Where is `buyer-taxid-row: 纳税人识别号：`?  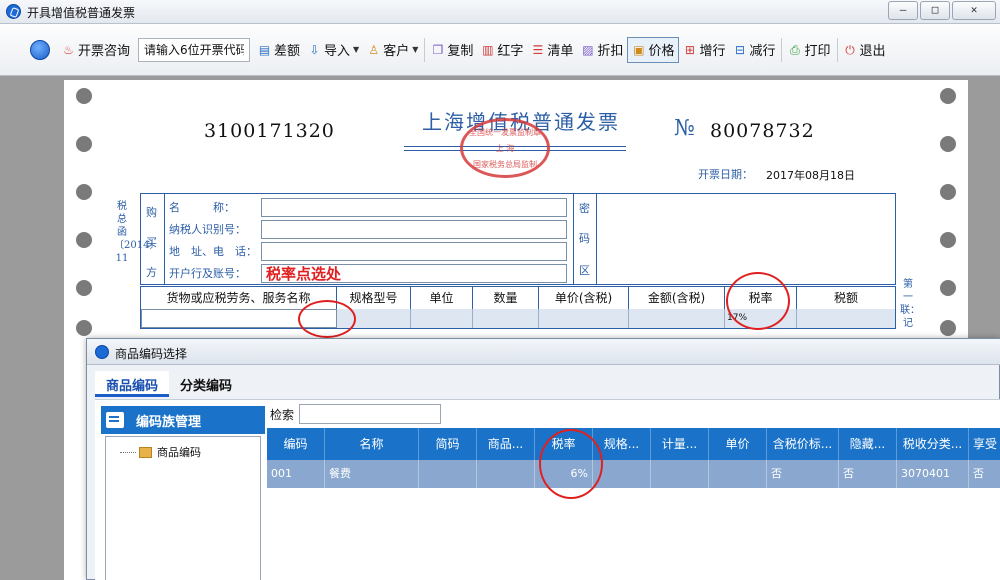 buyer-taxid-row: 纳税人识别号： is located at coordinates (368, 229).